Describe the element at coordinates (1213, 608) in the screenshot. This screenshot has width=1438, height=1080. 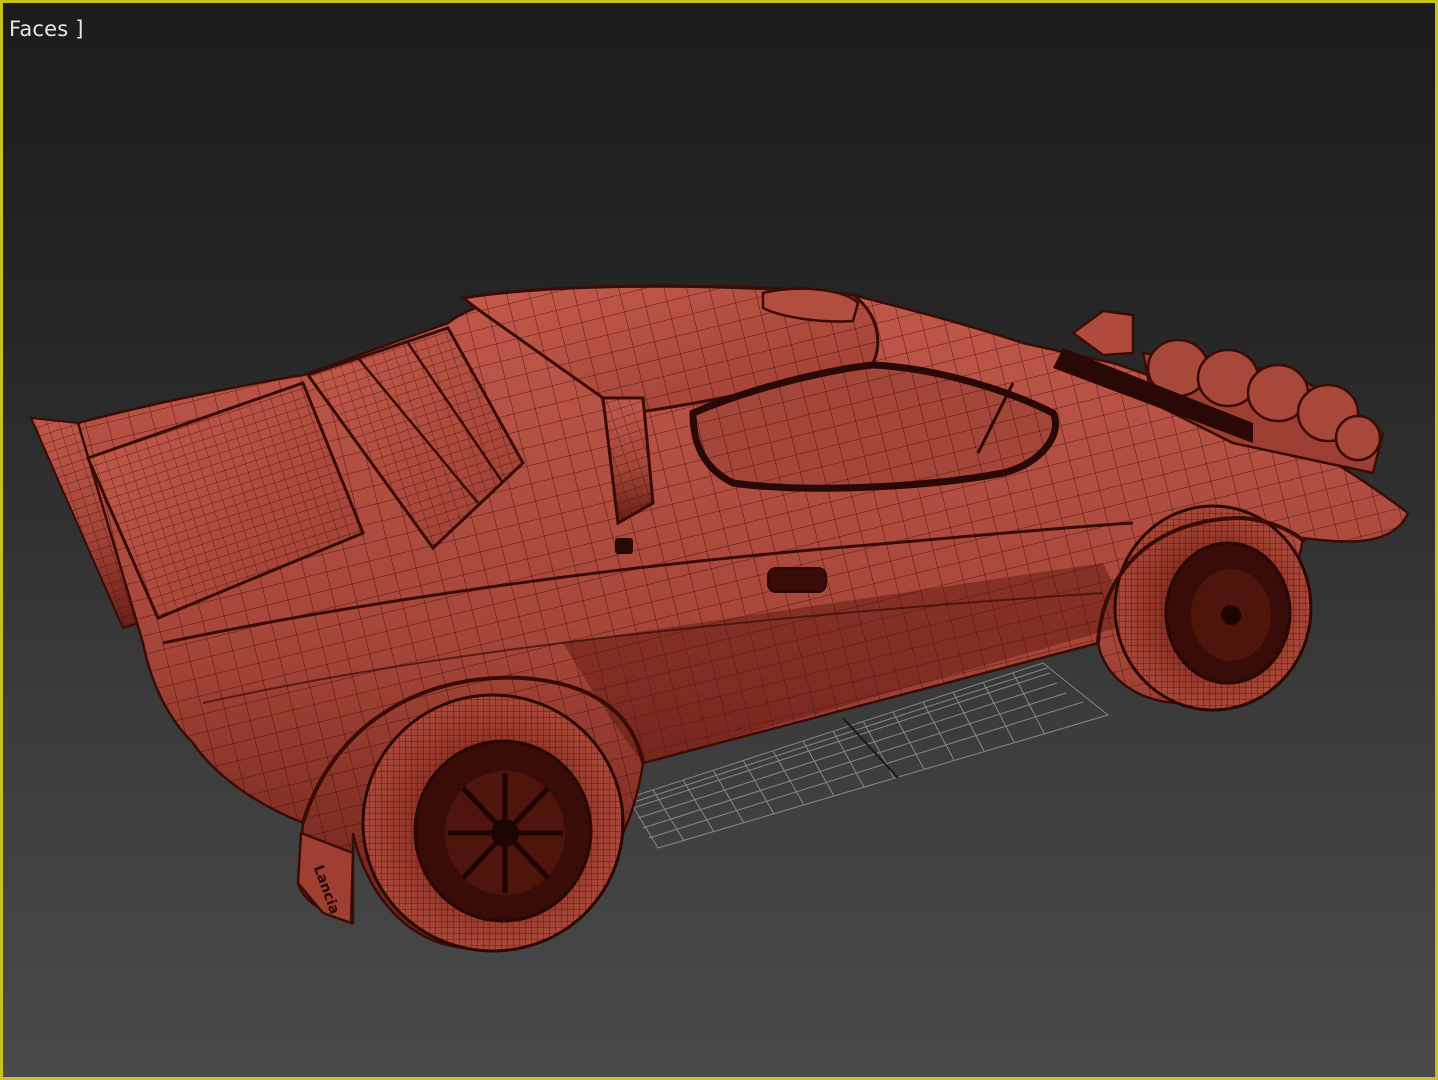
I see `front-wheel` at that location.